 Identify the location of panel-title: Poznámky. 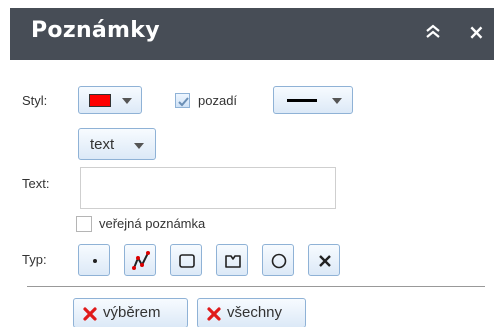
(95, 30).